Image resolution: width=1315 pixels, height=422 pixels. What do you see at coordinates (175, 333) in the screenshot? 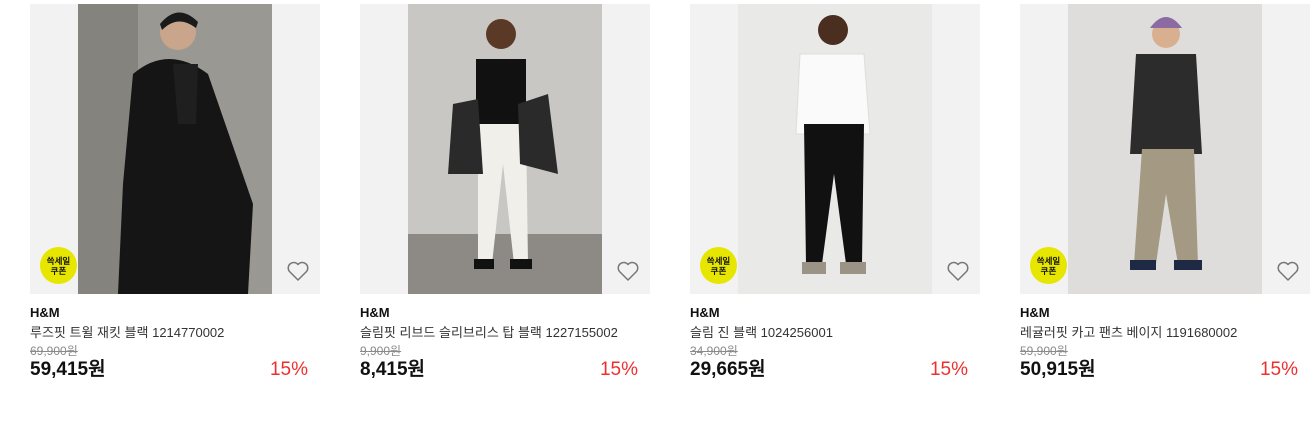
I see `product-name: 루즈핏 트윌 재킷 블랙 1214770002` at bounding box center [175, 333].